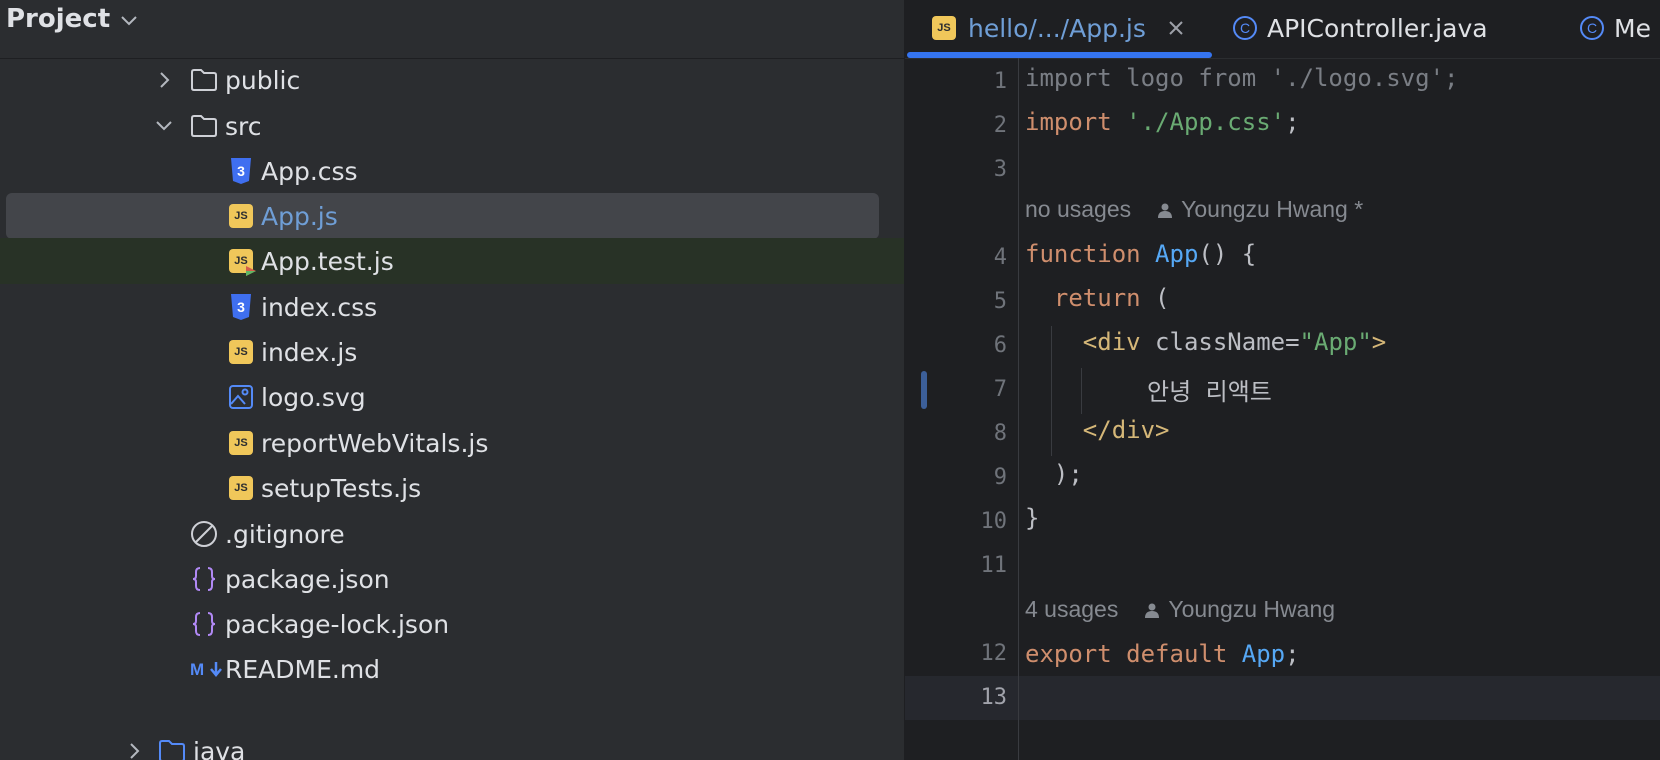  I want to click on author-hint: Youngzu Hwang, so click(1251, 609).